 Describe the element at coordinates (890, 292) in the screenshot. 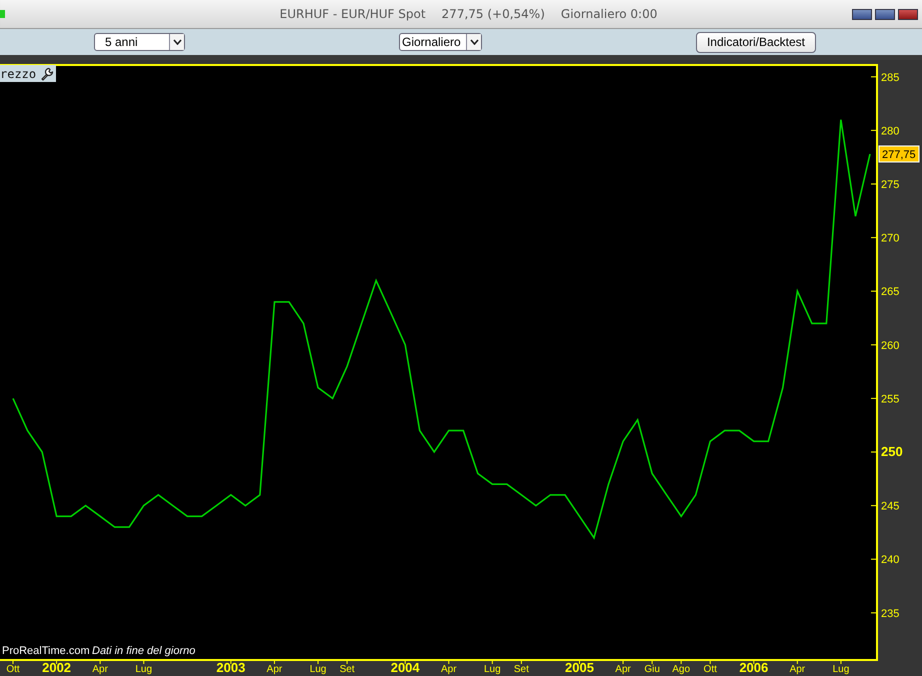

I see `y-tick-label: 265` at that location.